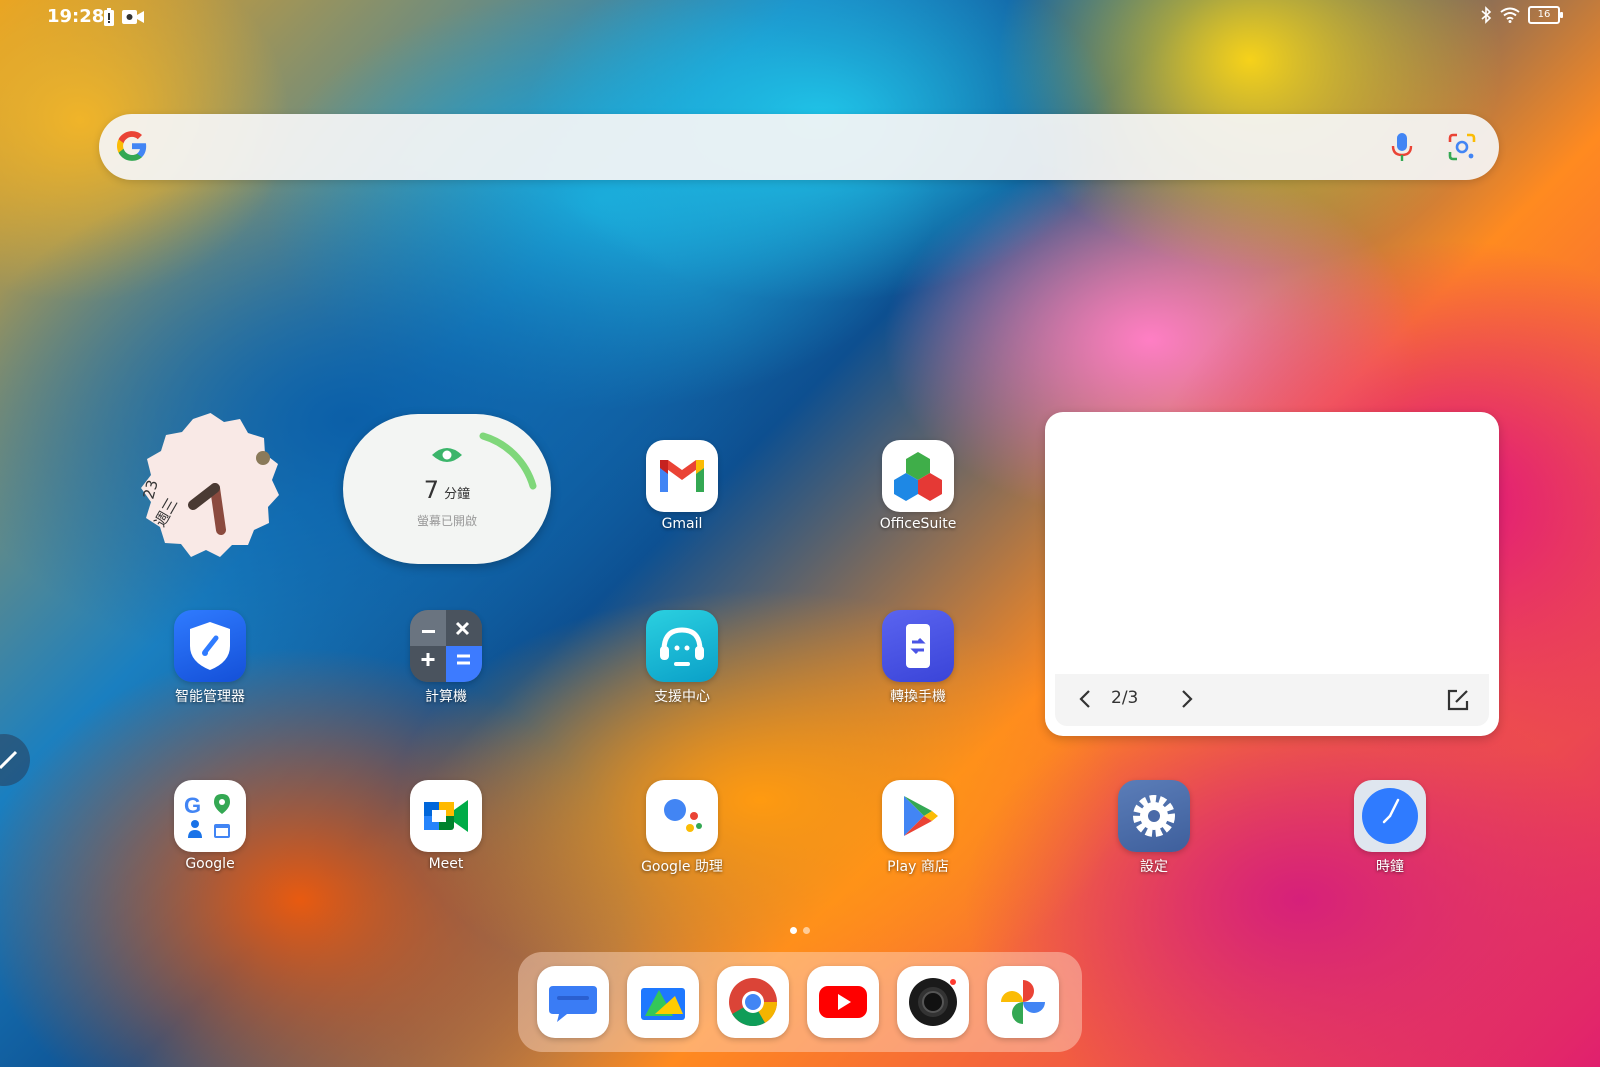 This screenshot has height=1067, width=1600. I want to click on status-bar: 19:28 16, so click(800, 17).